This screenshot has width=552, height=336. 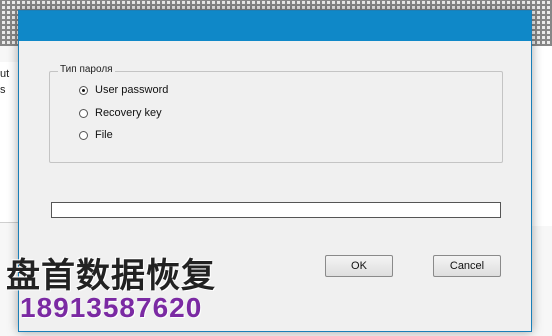 I want to click on radio-user-password-label: User password, so click(x=132, y=90).